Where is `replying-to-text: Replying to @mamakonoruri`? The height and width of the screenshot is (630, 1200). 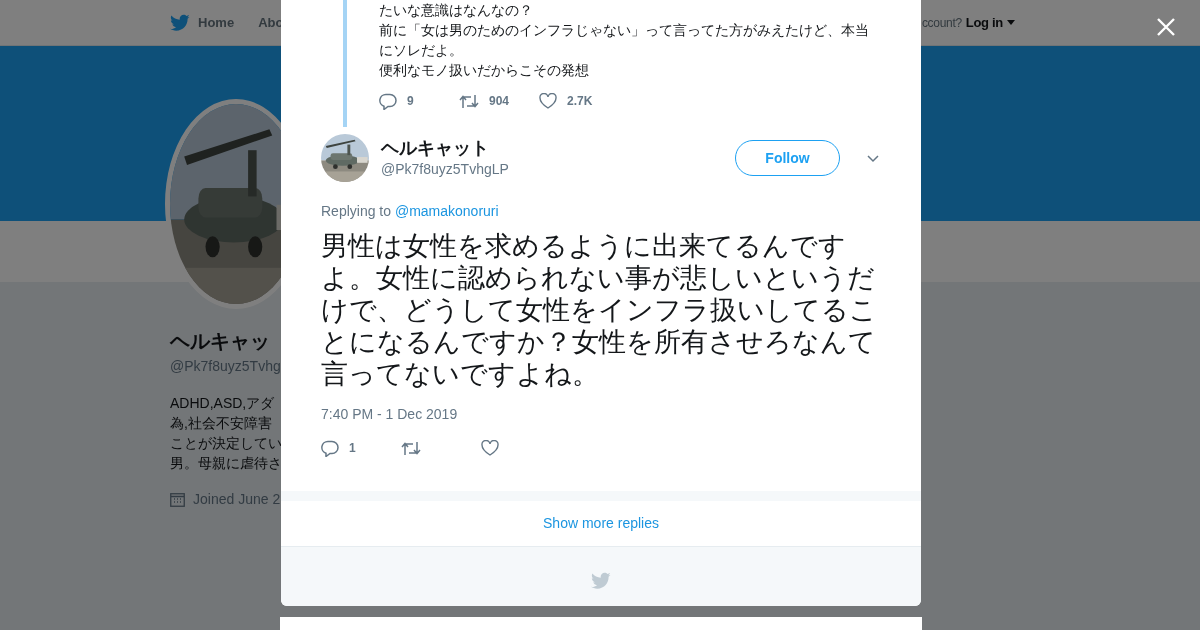 replying-to-text: Replying to @mamakonoruri is located at coordinates (410, 211).